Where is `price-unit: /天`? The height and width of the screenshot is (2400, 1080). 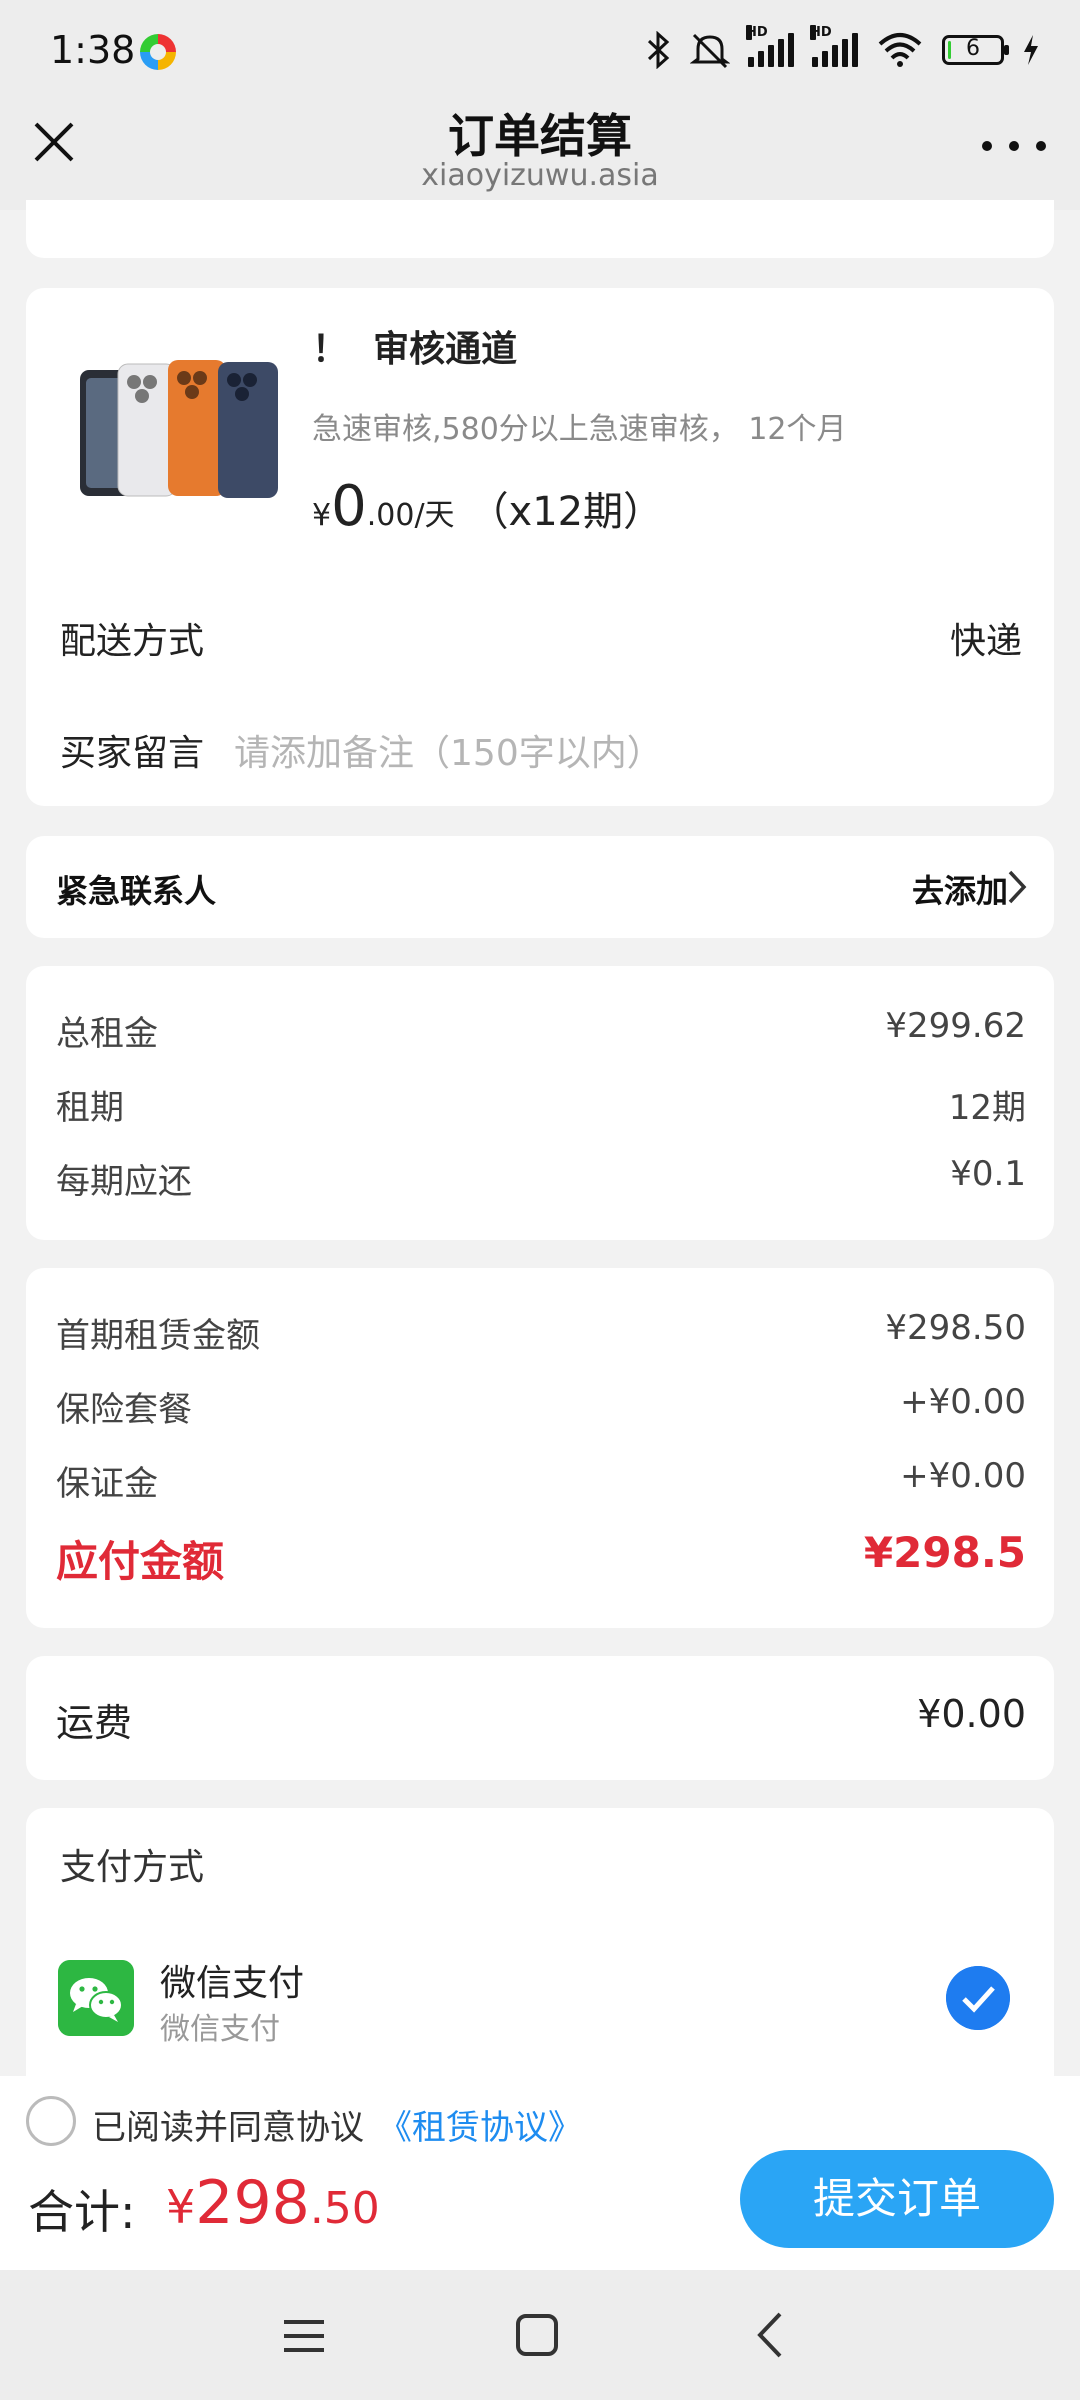
price-unit: /天 is located at coordinates (434, 515).